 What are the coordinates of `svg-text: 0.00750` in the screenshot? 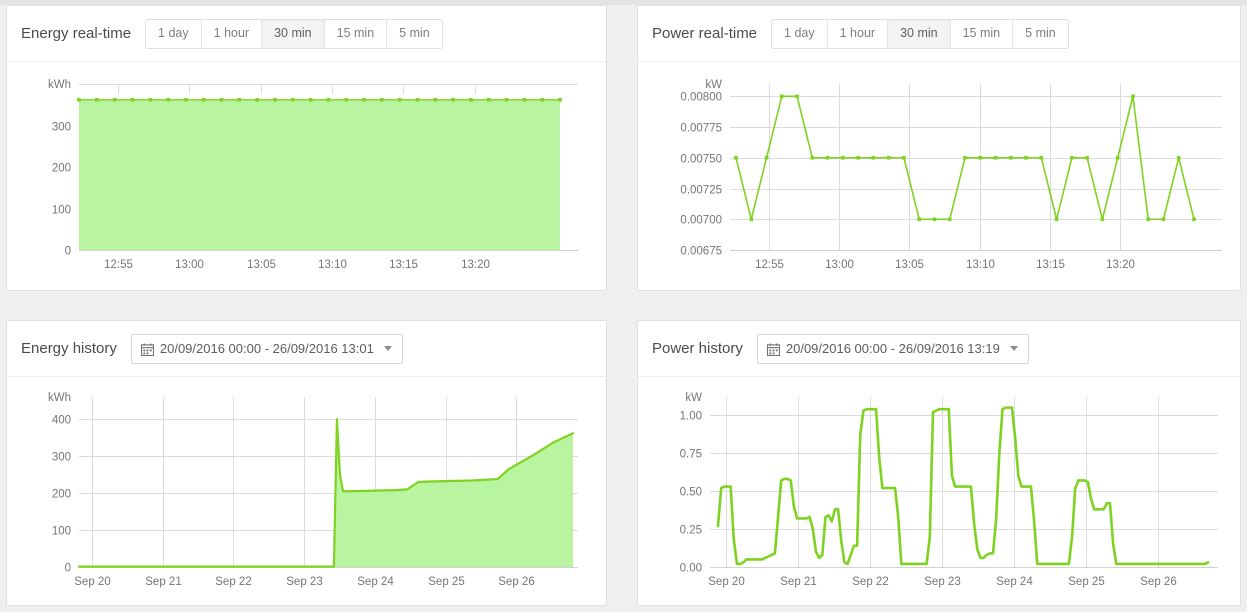 It's located at (701, 160).